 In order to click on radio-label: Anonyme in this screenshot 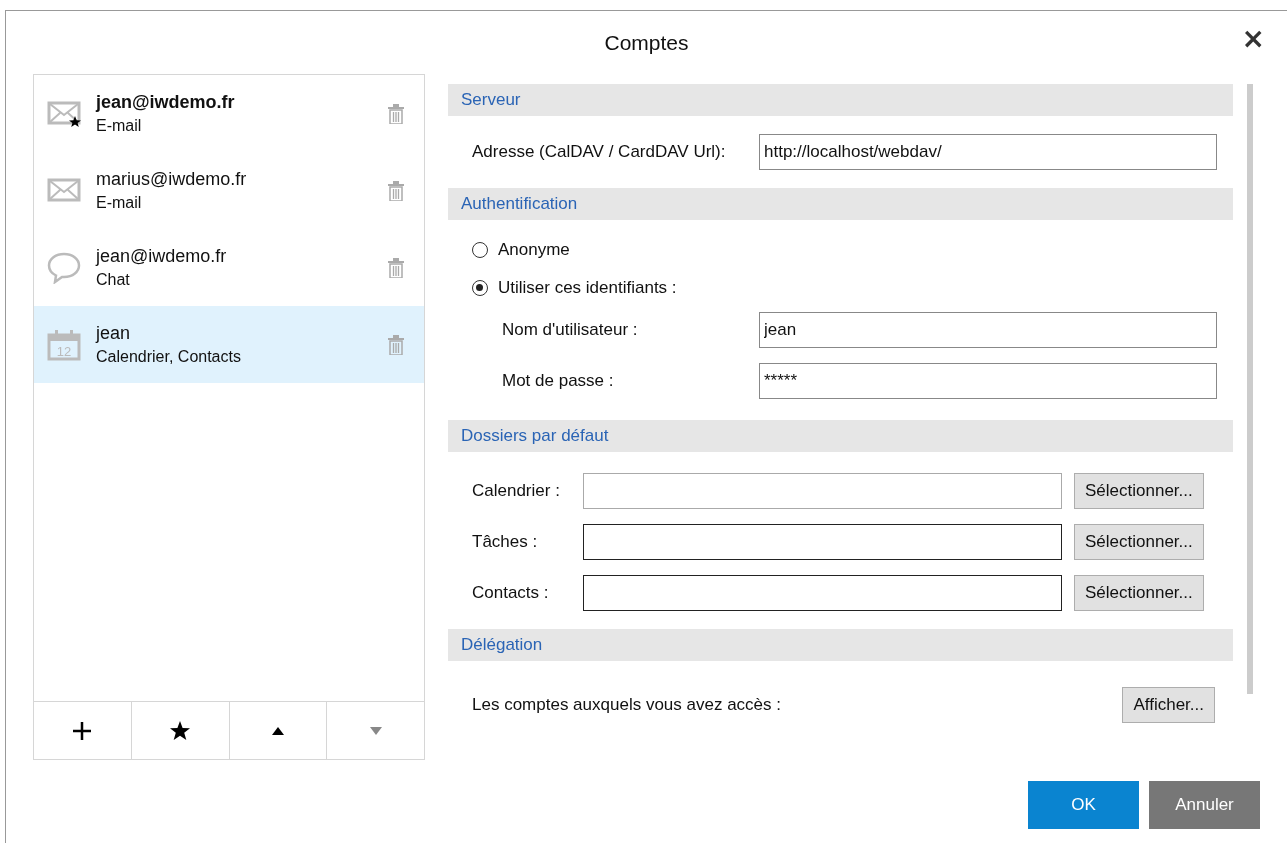, I will do `click(534, 250)`.